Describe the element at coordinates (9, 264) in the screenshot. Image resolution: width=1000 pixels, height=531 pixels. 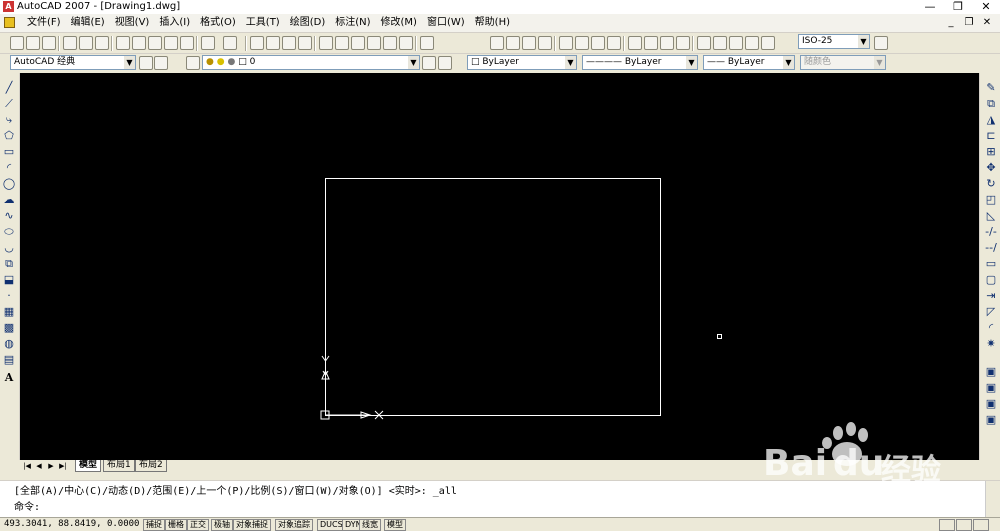
I see `insert-block-icon: ⧉` at that location.